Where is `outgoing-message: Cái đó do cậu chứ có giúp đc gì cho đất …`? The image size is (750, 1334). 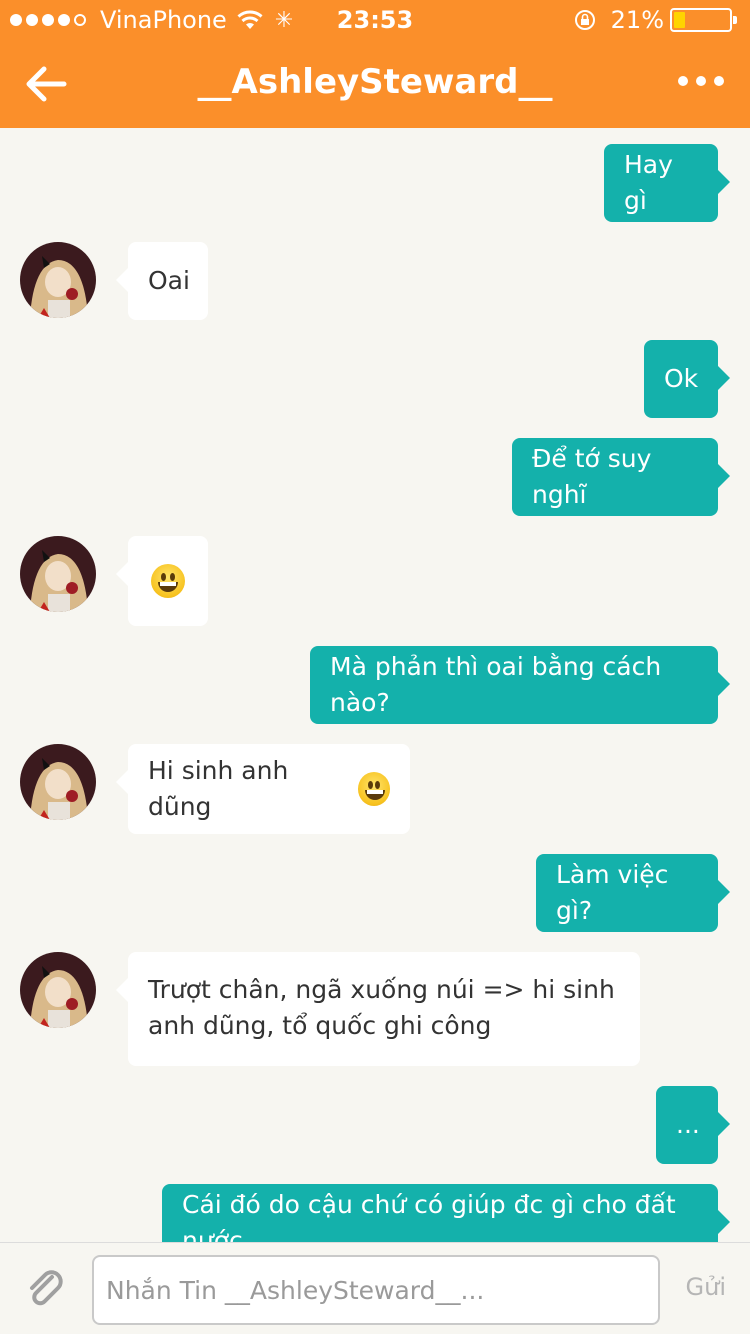
outgoing-message: Cái đó do cậu chứ có giúp đc gì cho đất … is located at coordinates (446, 1213).